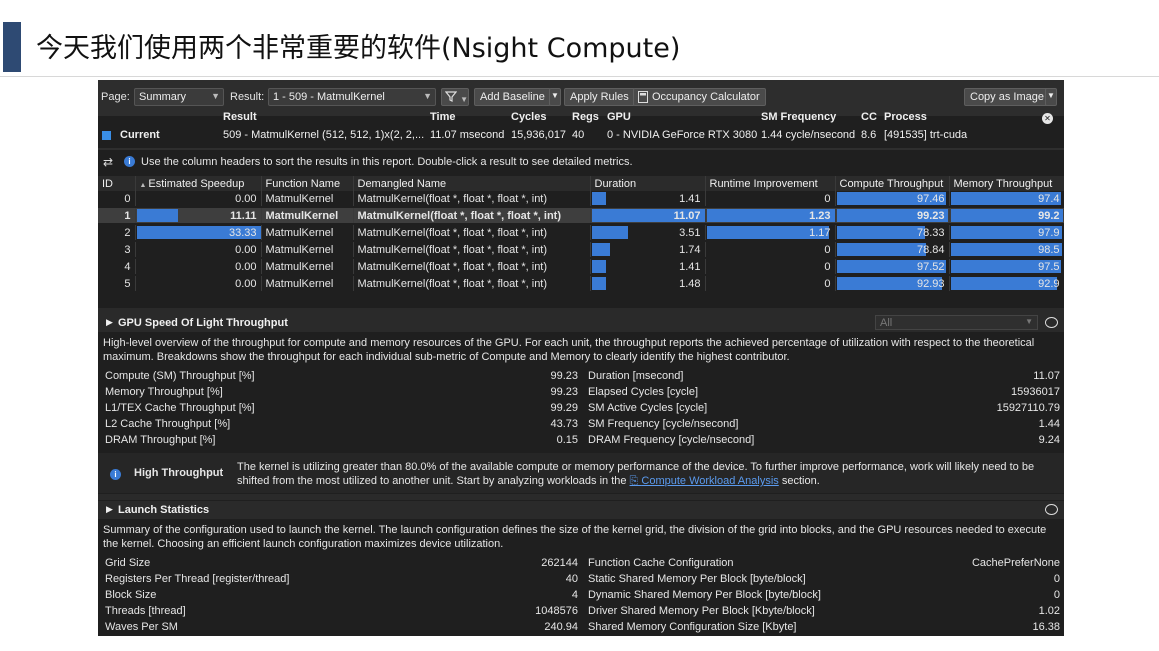 The height and width of the screenshot is (651, 1159). Describe the element at coordinates (451, 96) in the screenshot. I see `filter-icon` at that location.